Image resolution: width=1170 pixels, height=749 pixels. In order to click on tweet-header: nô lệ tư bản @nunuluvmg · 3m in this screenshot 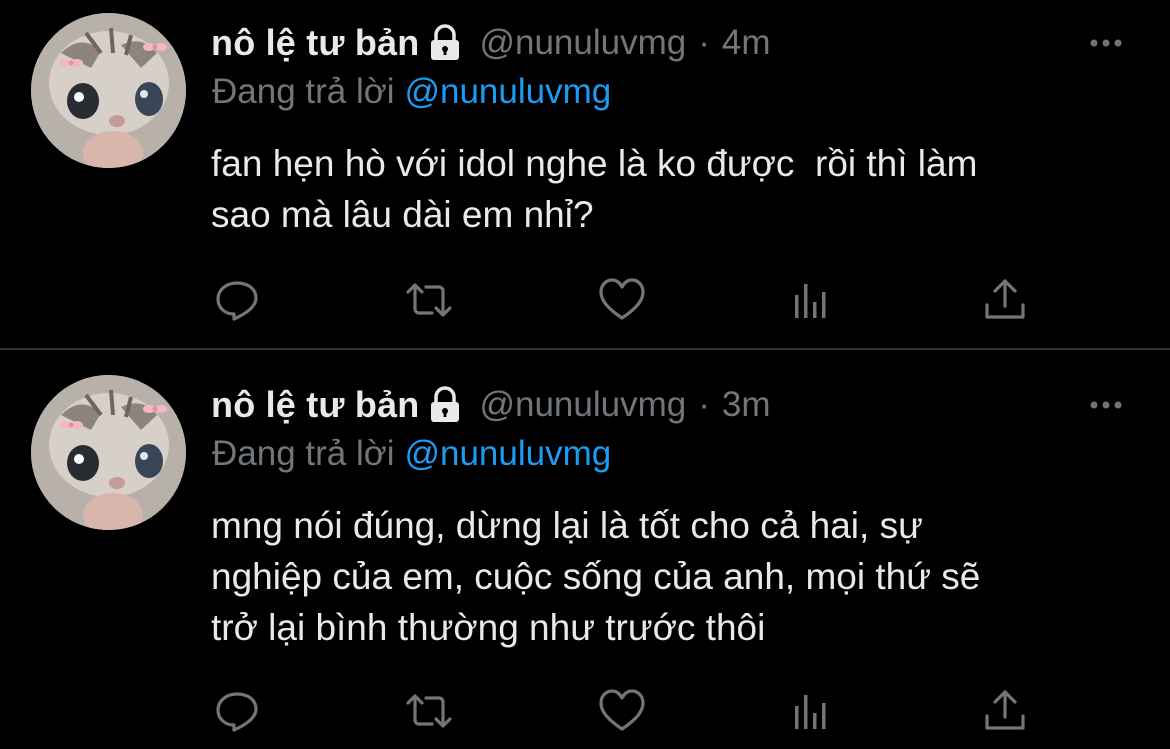, I will do `click(491, 405)`.